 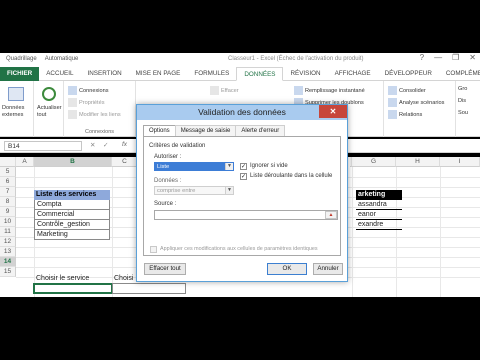 I want to click on marketing-name-cell: assandra, so click(x=379, y=205).